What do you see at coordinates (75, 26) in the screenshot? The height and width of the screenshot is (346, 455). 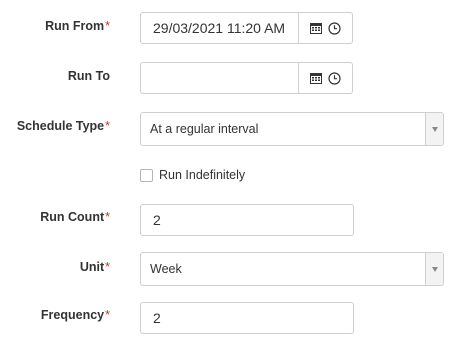 I see `run-from-label-text: Run From` at bounding box center [75, 26].